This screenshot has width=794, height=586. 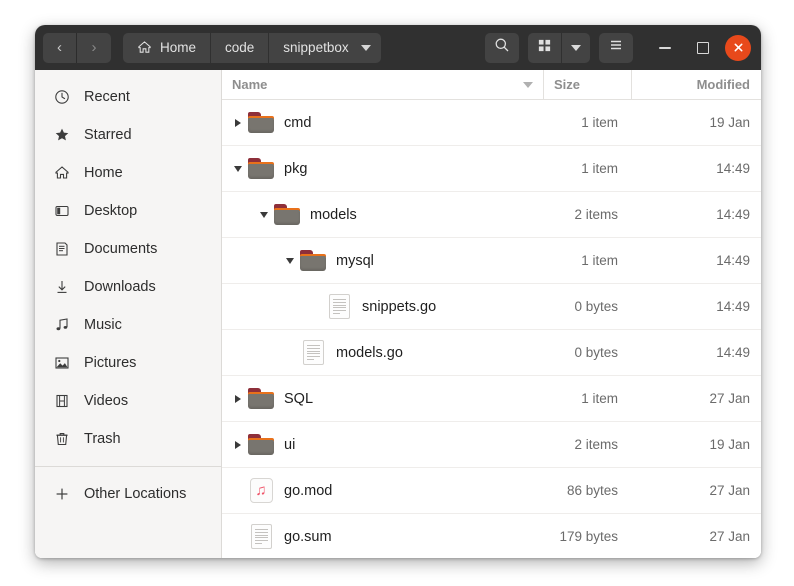 What do you see at coordinates (128, 363) in the screenshot?
I see `sidebar-item-pictures: Pictures` at bounding box center [128, 363].